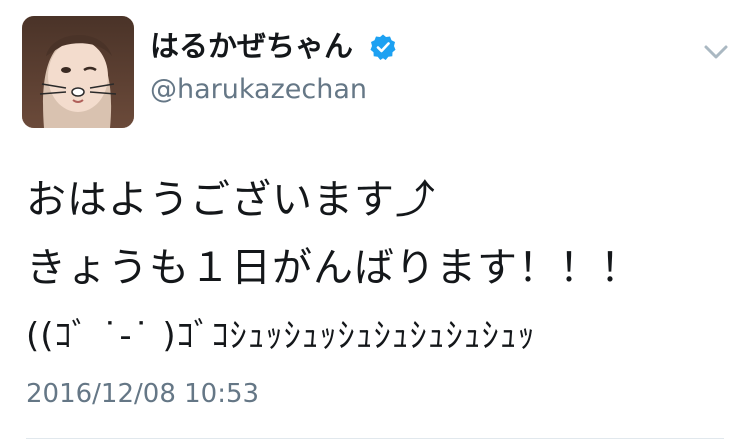 Image resolution: width=750 pixels, height=443 pixels. Describe the element at coordinates (281, 336) in the screenshot. I see `tweet-line-emoticon: ((ｺﾞ ˙-˙ )ｺﾞｺｼｭｯｼｭｯｼｭｼｭｼｭｼｭｼｭｯ` at that location.